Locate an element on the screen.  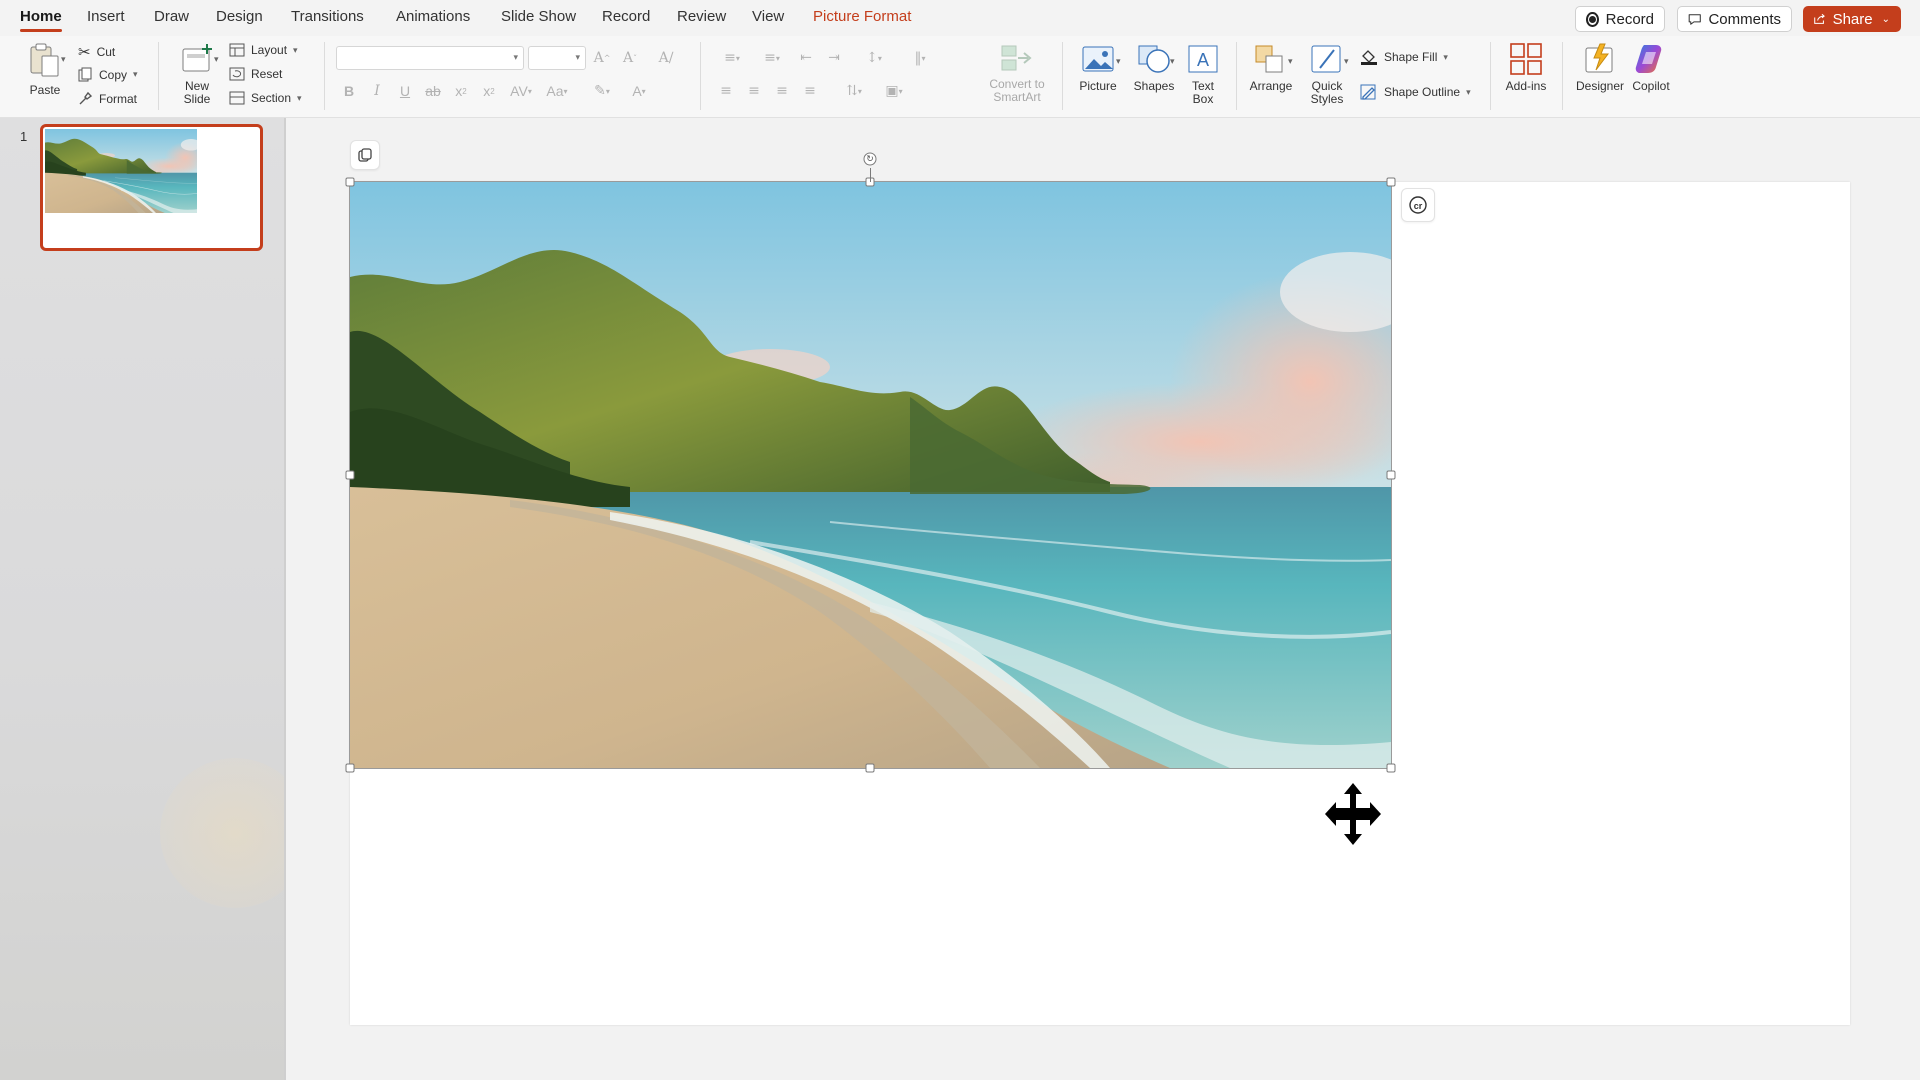
shape-outline-button: Shape Outline ▾ is located at coordinates (1415, 92).